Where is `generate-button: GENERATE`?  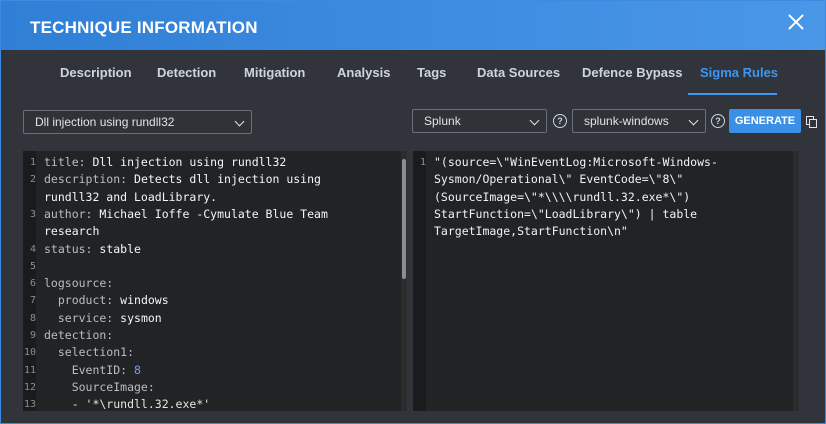
generate-button: GENERATE is located at coordinates (765, 121).